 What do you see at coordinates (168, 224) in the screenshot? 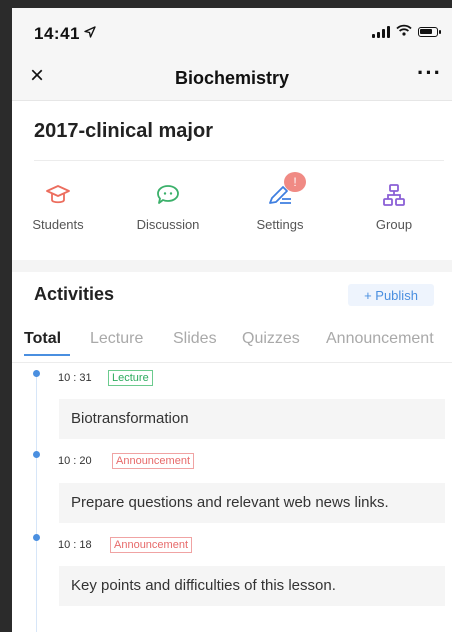
I see `discussion-label: Discussion` at bounding box center [168, 224].